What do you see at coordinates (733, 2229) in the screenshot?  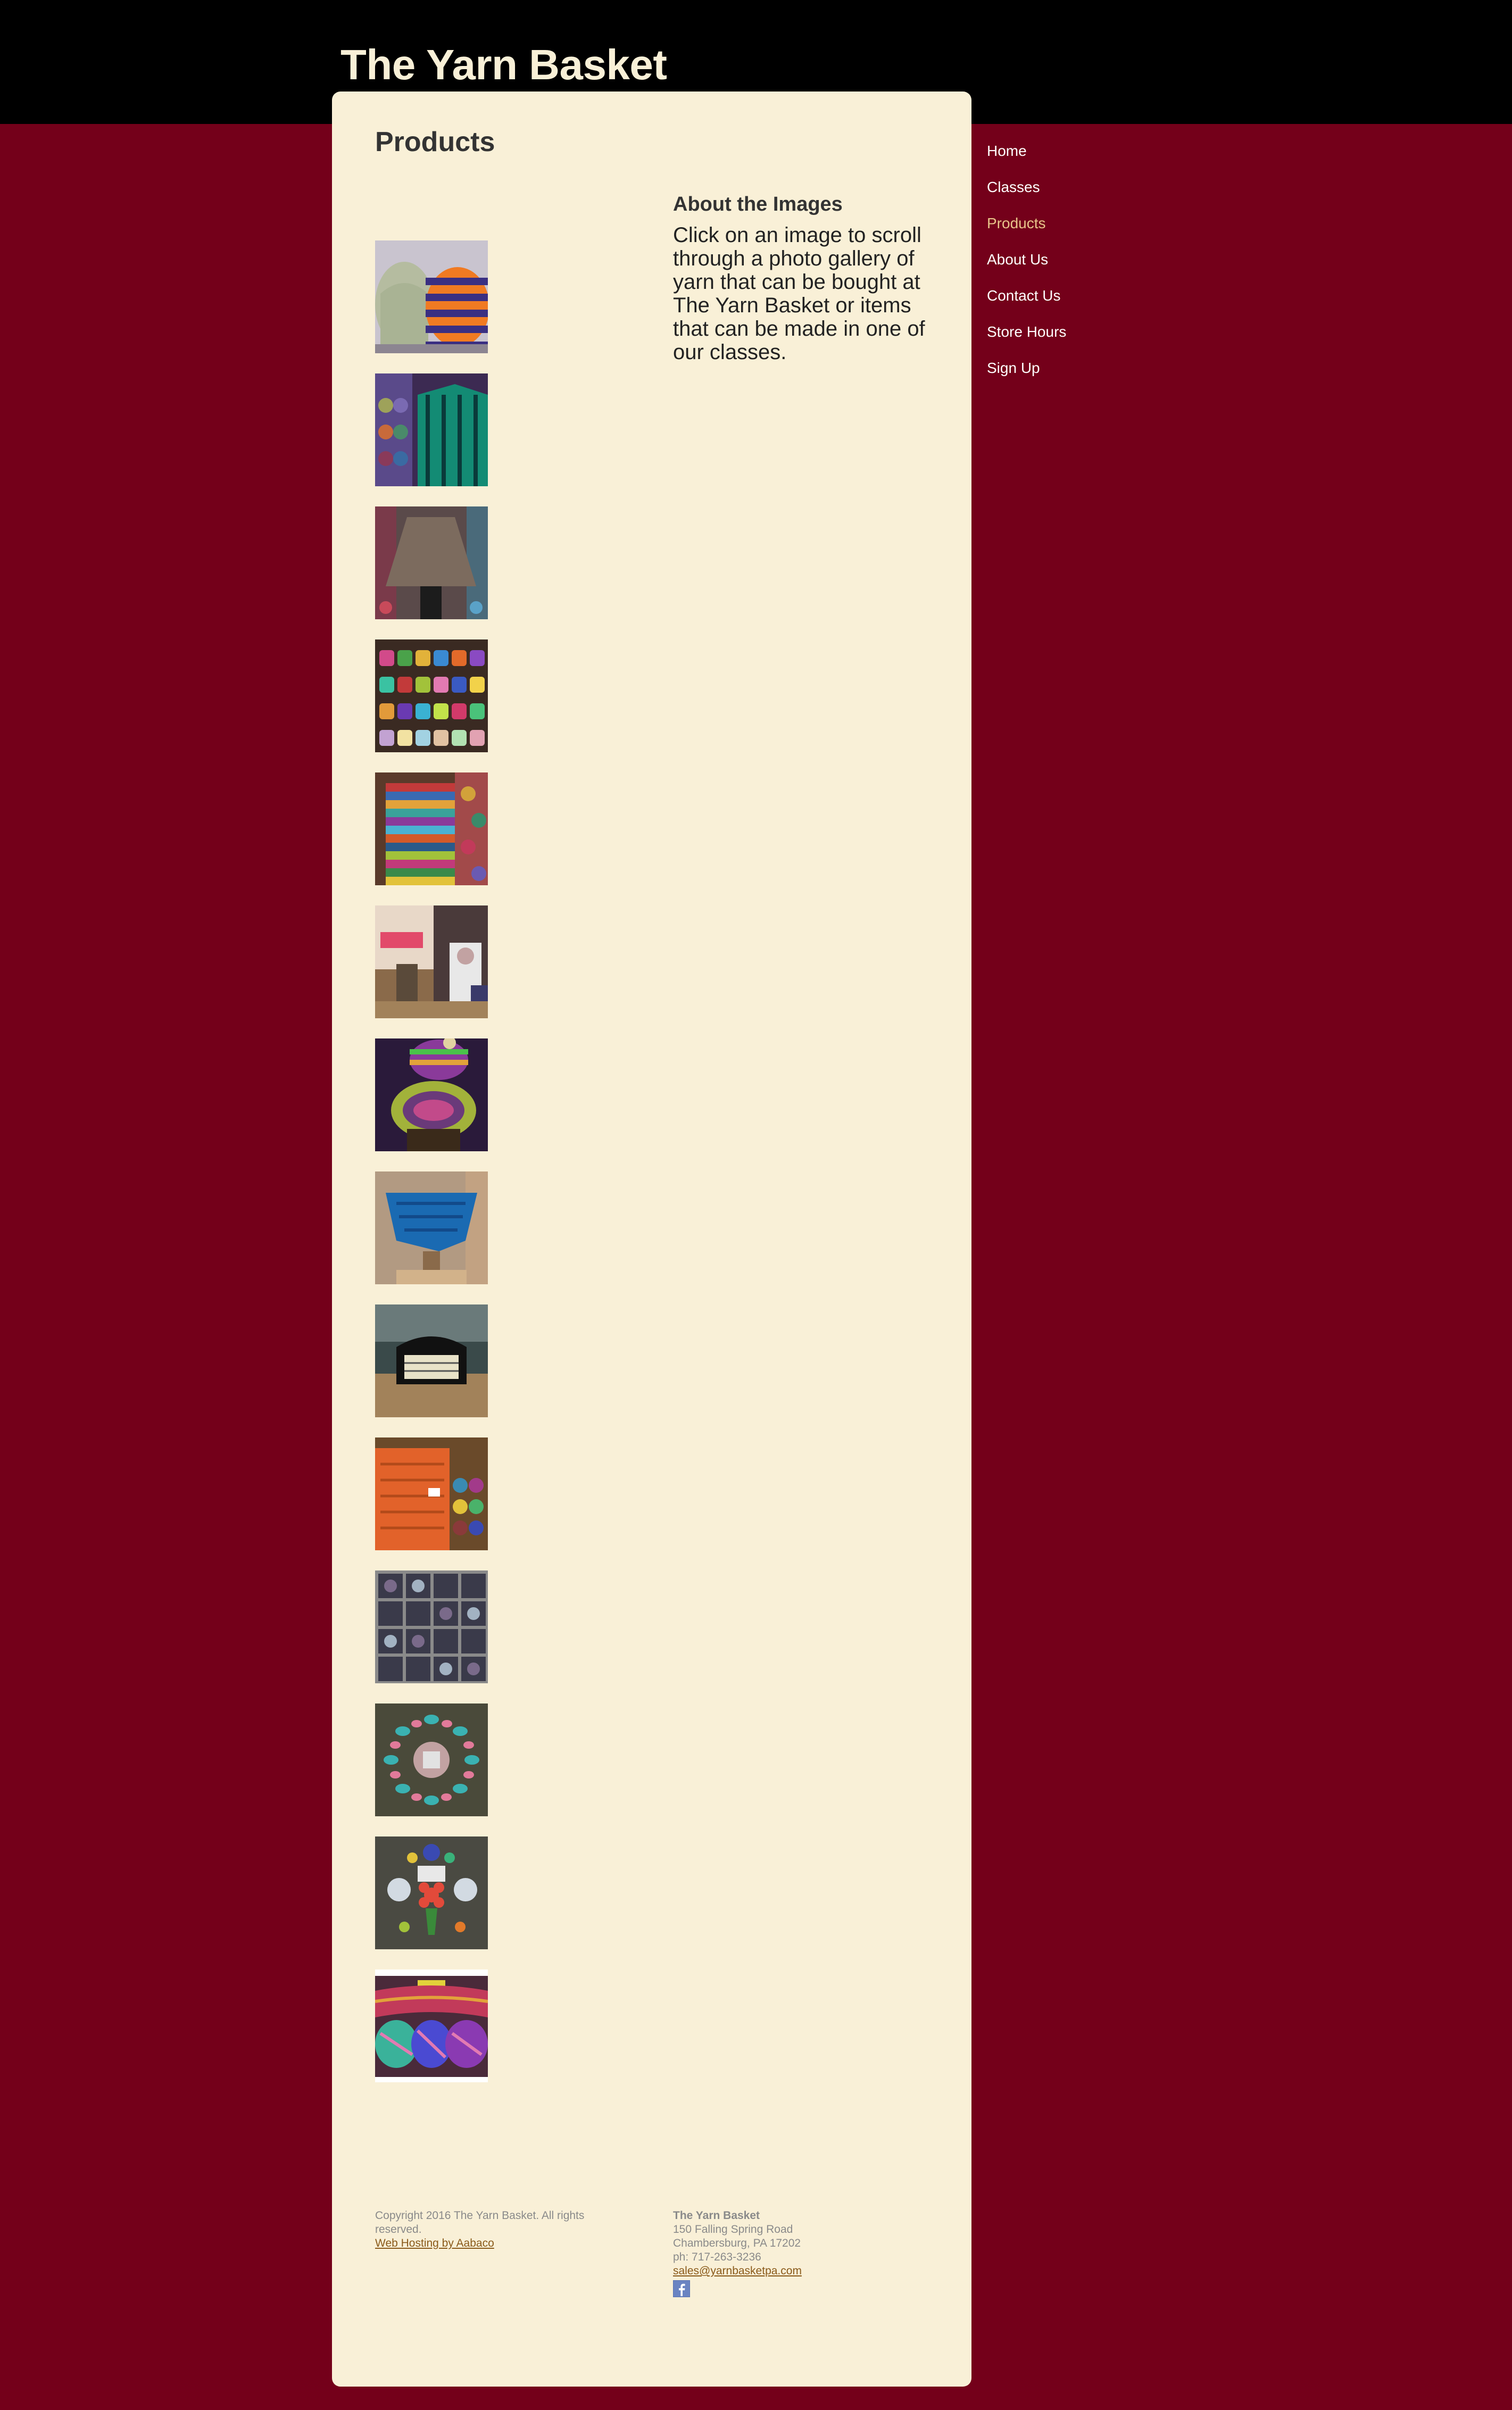 I see `address-line-1: 150 Falling Spring Road` at bounding box center [733, 2229].